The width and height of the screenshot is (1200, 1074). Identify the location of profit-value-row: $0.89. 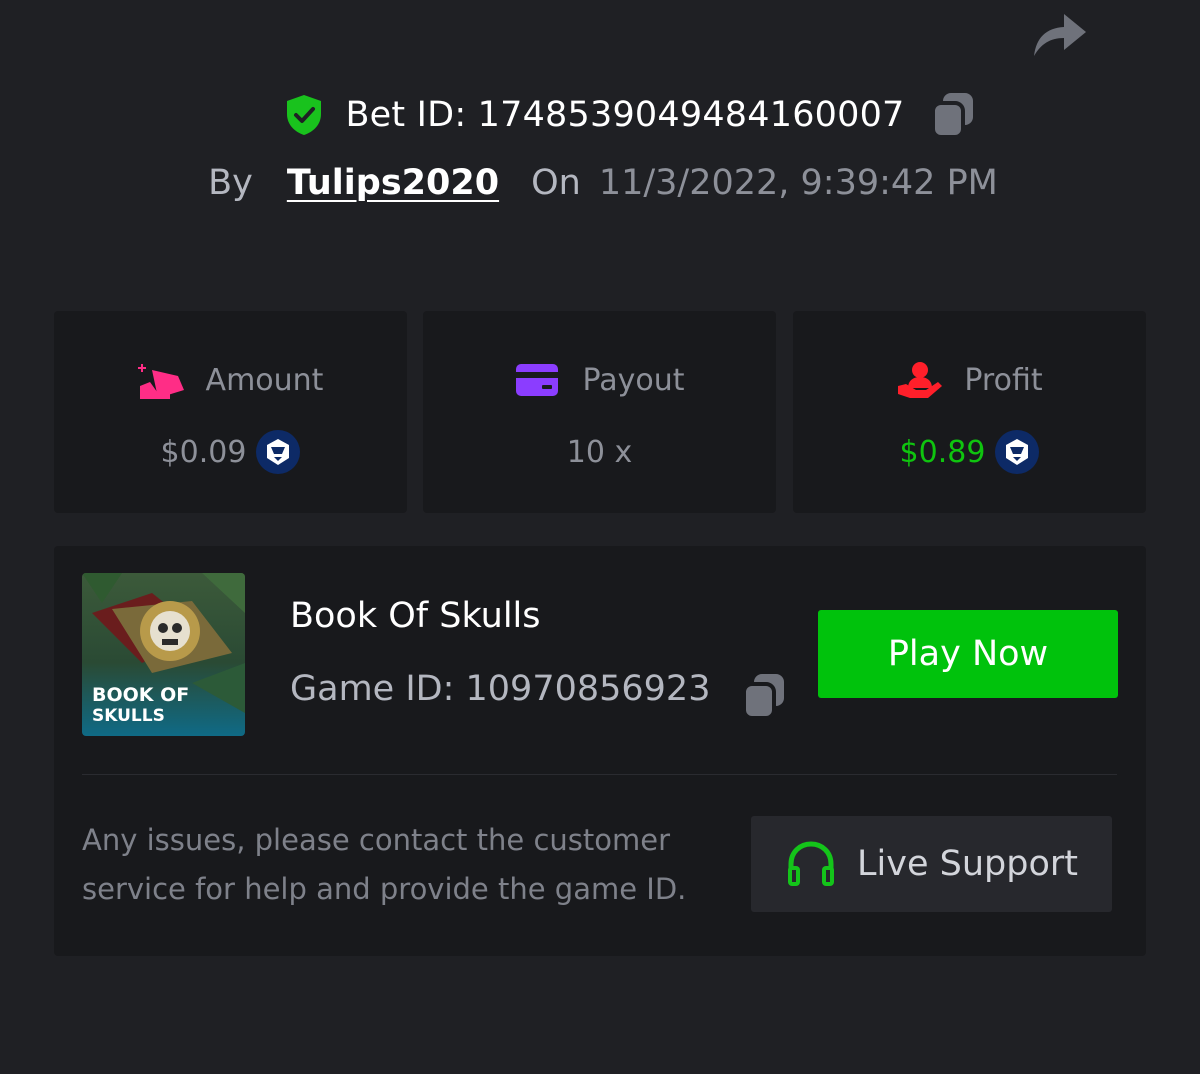
(969, 452).